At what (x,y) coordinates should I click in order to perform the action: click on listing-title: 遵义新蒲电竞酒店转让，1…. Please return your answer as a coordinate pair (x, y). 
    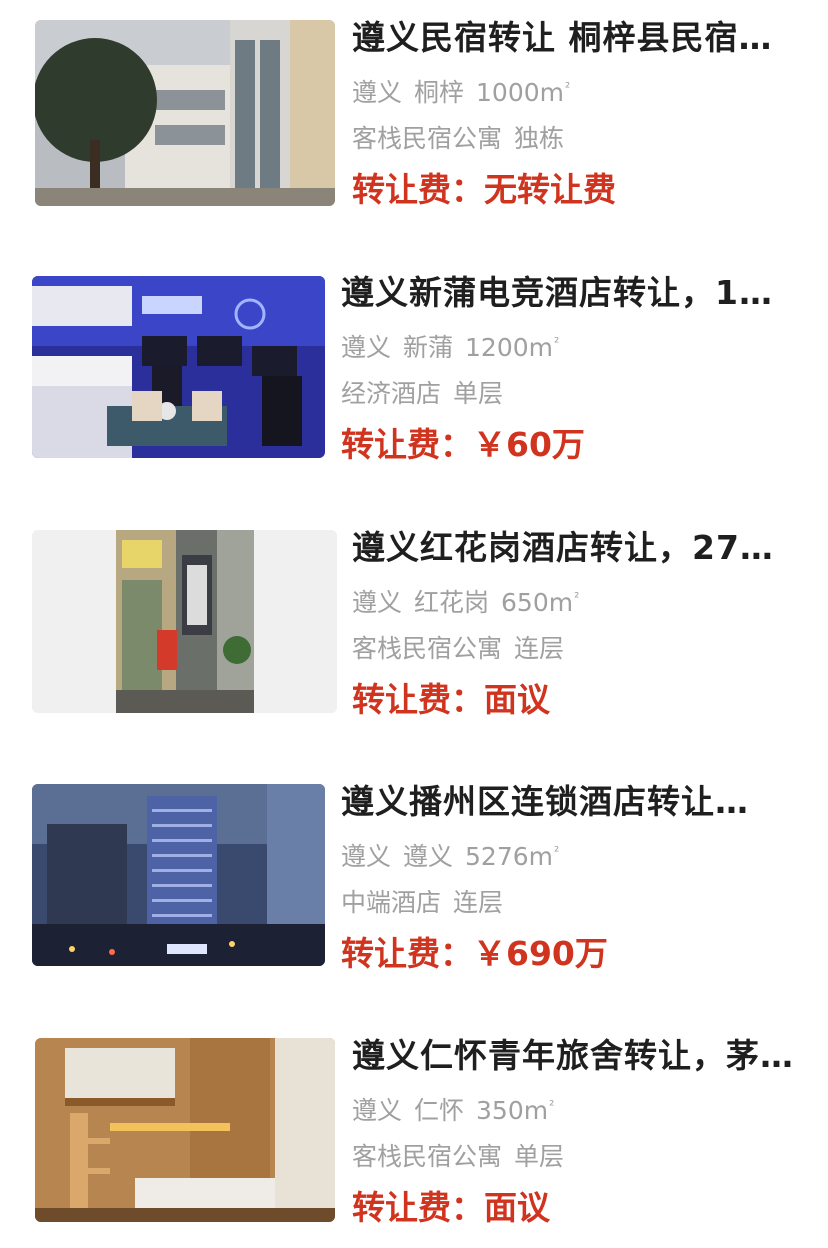
    Looking at the image, I should click on (574, 293).